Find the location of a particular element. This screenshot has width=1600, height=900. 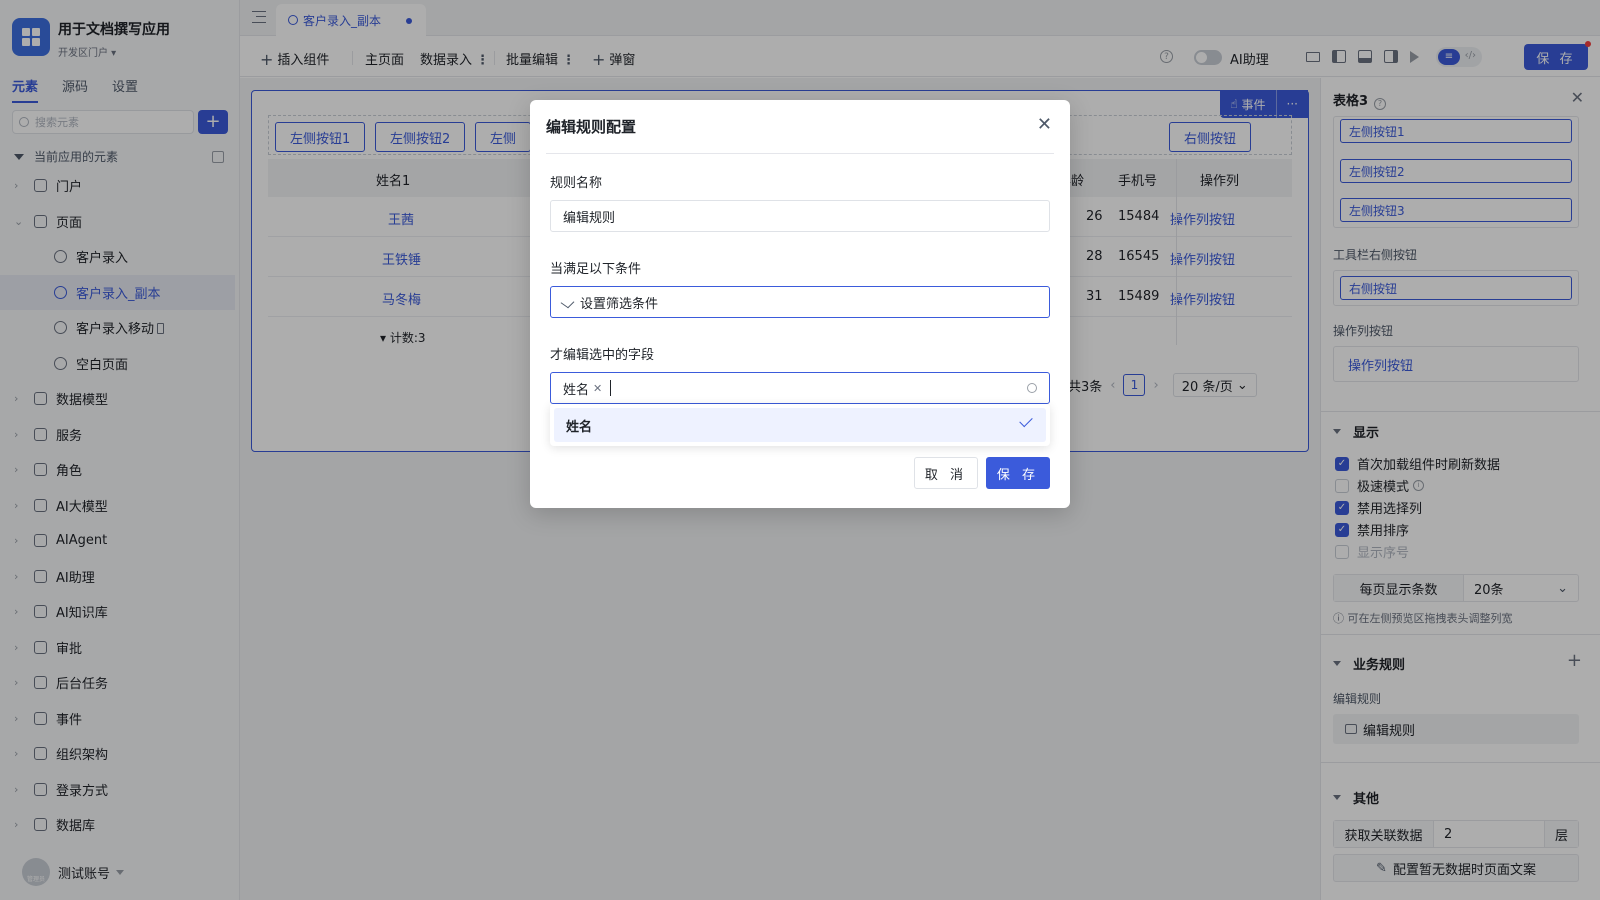

check-icon is located at coordinates (1026, 420).